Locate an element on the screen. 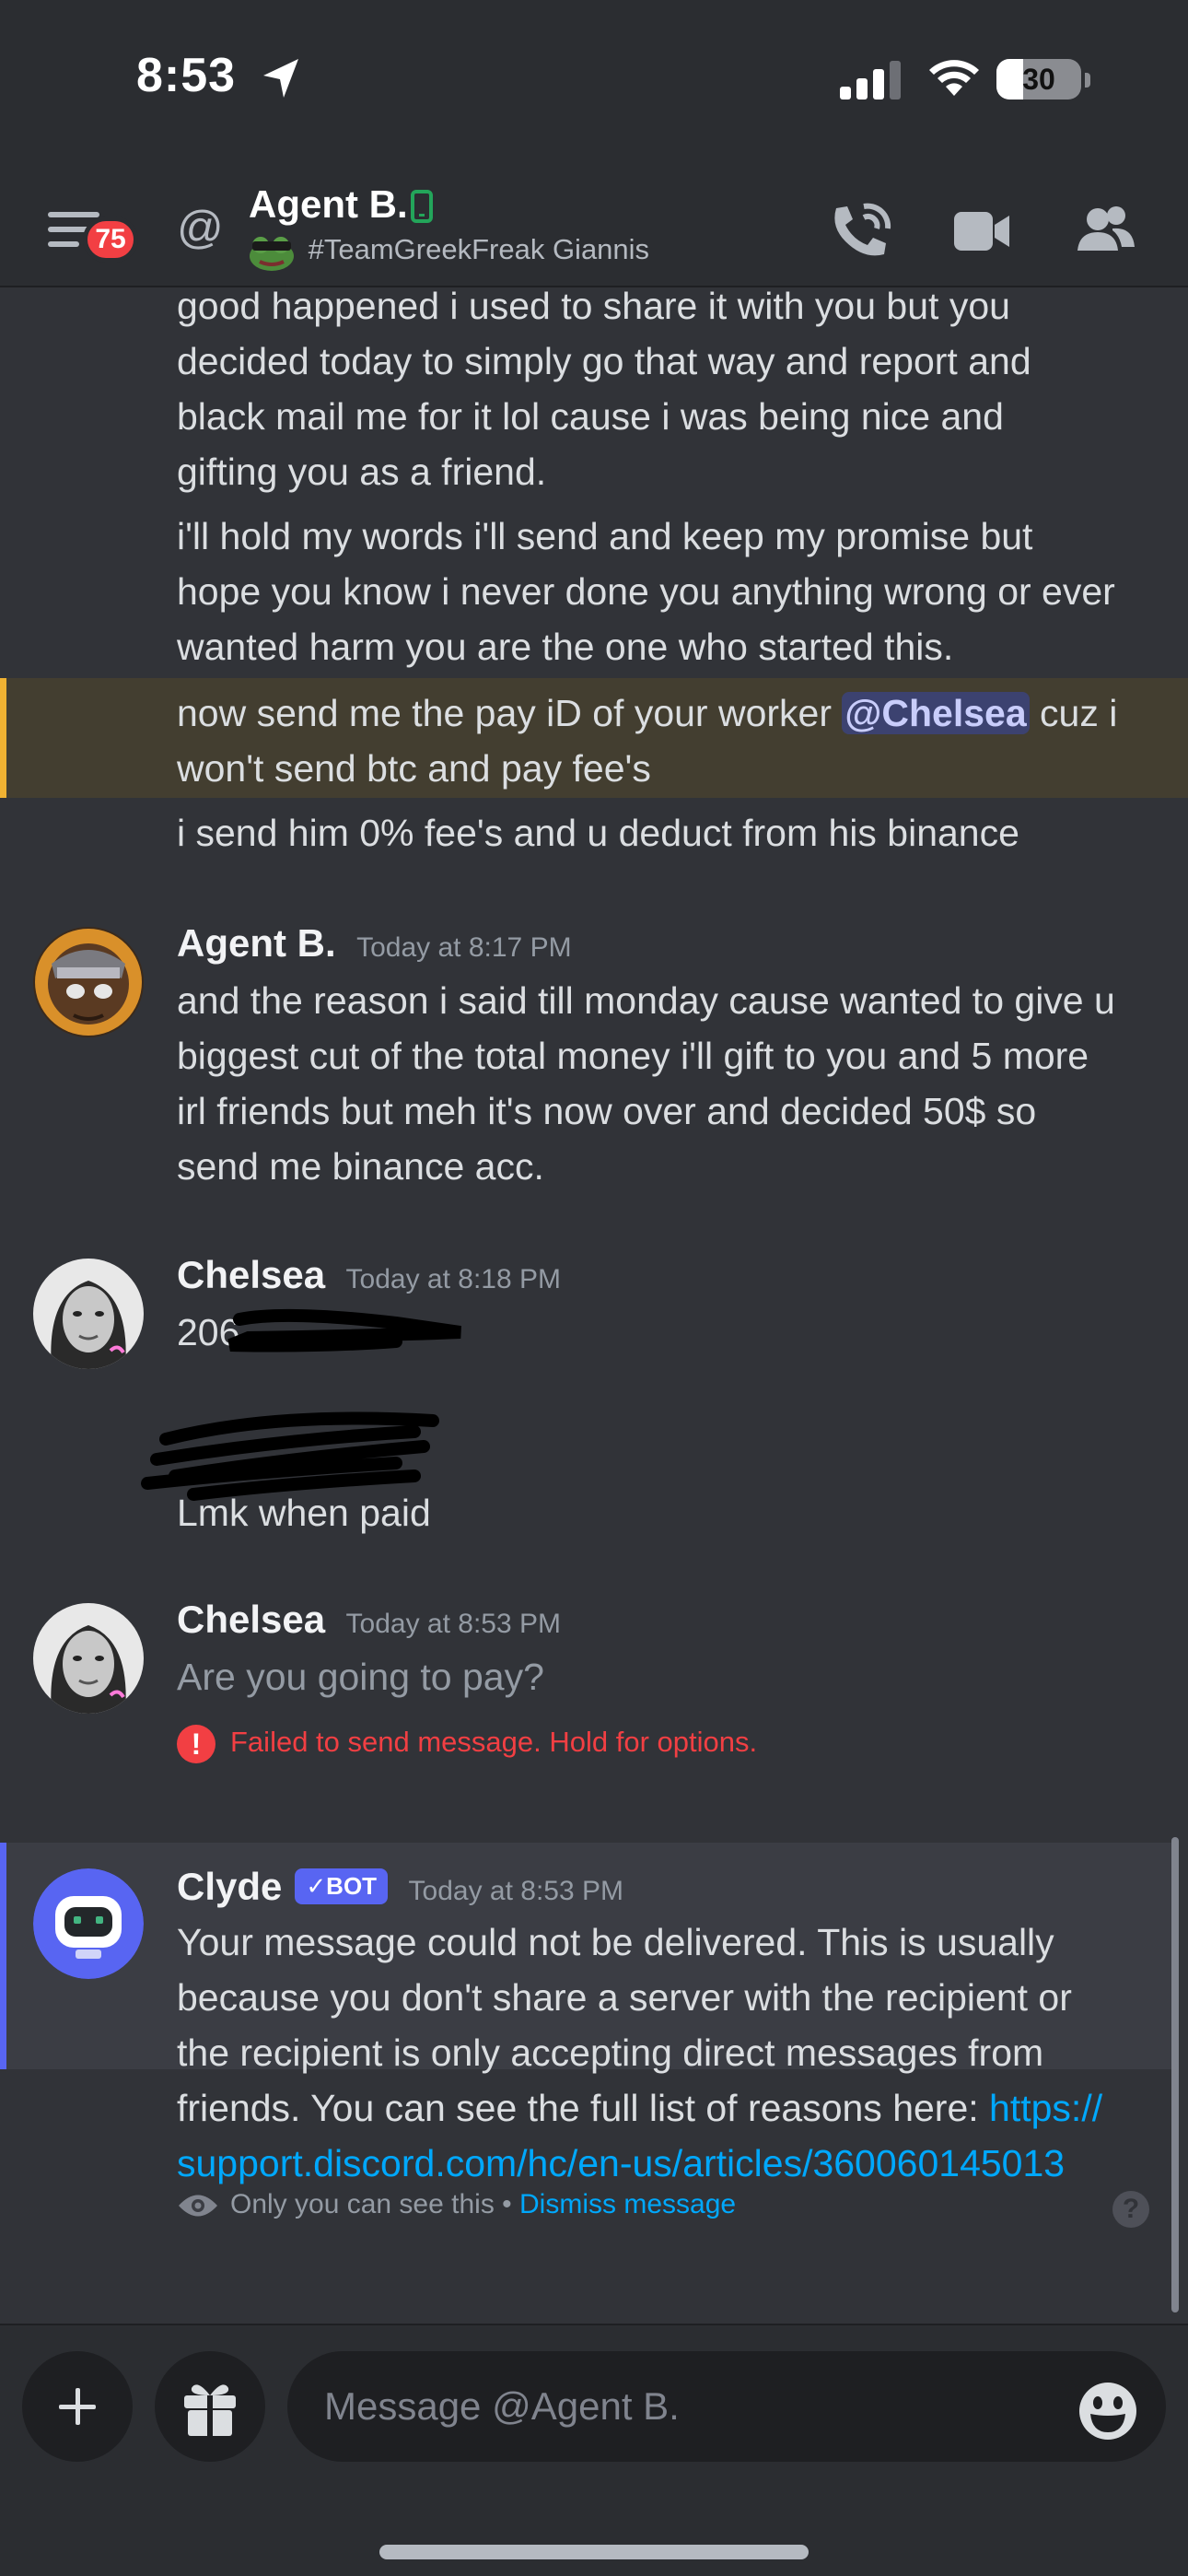 This screenshot has height=2576, width=1188. user-mention: @Chelsea is located at coordinates (936, 713).